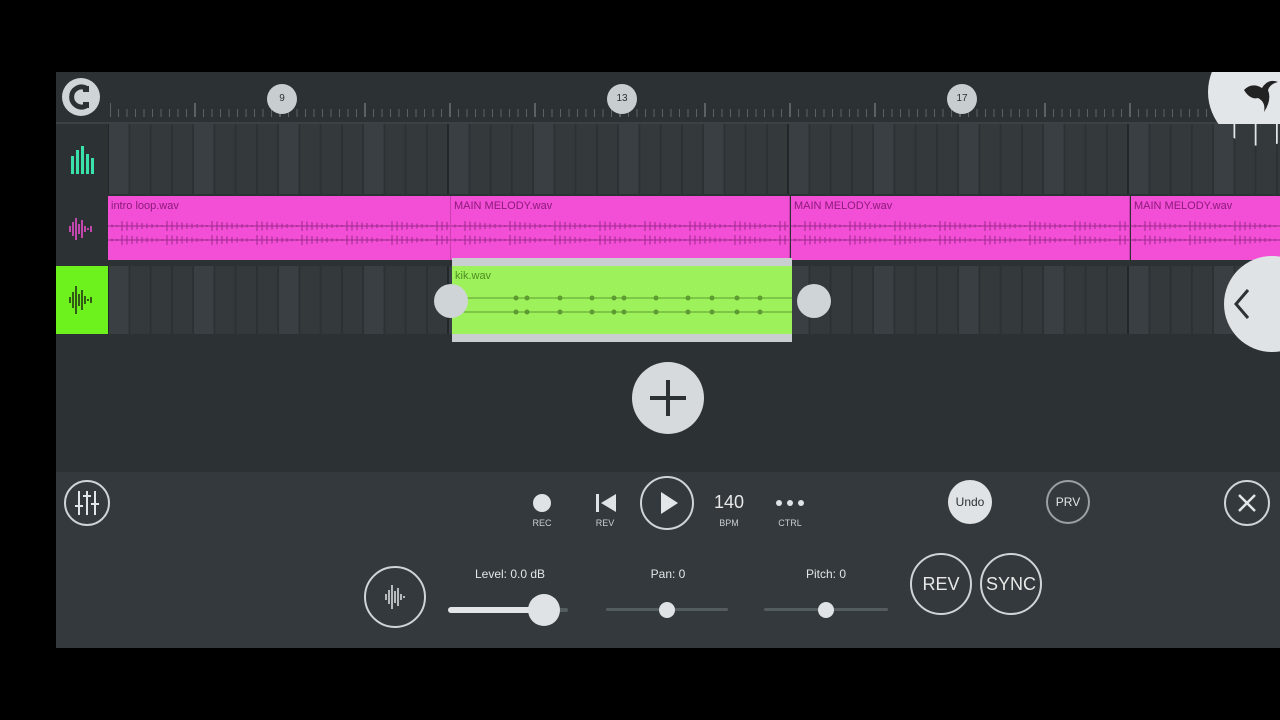  I want to click on rewind-label: REV, so click(605, 523).